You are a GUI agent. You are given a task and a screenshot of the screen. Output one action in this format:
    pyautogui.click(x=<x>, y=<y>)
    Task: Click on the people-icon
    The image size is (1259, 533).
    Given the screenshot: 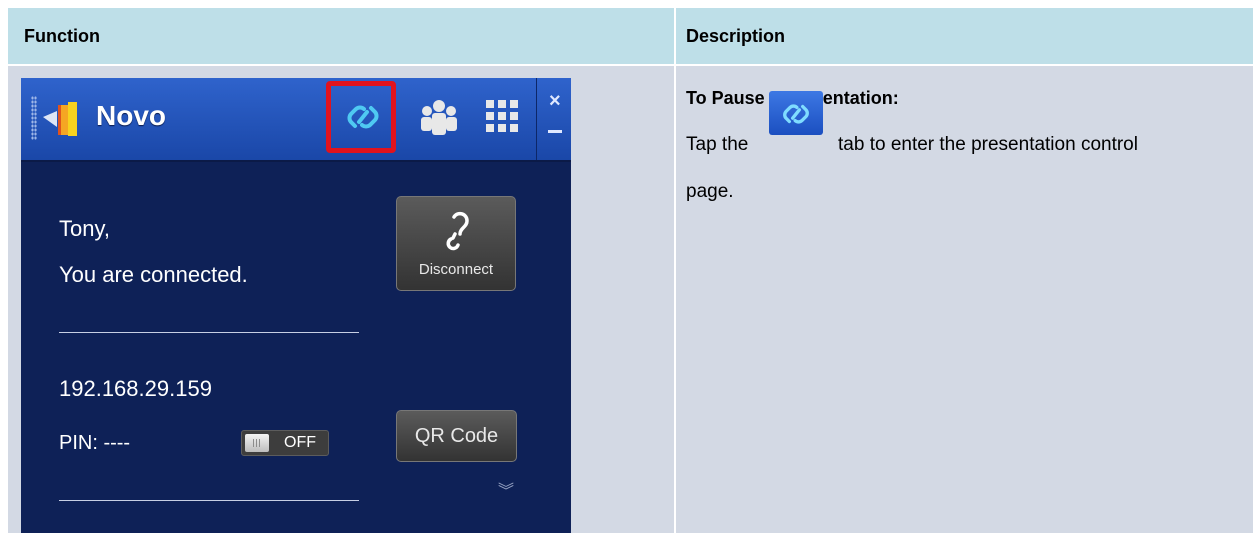 What is the action you would take?
    pyautogui.click(x=439, y=118)
    